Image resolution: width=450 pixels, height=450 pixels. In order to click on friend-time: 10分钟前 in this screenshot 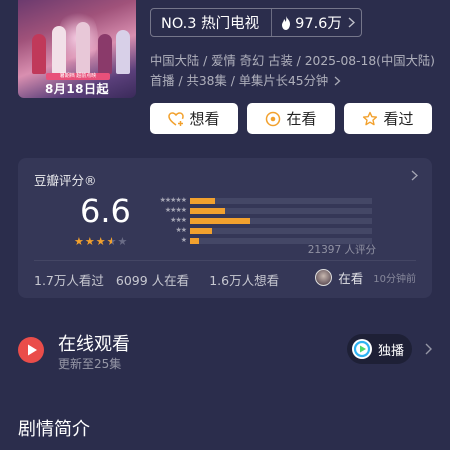, I will do `click(394, 279)`.